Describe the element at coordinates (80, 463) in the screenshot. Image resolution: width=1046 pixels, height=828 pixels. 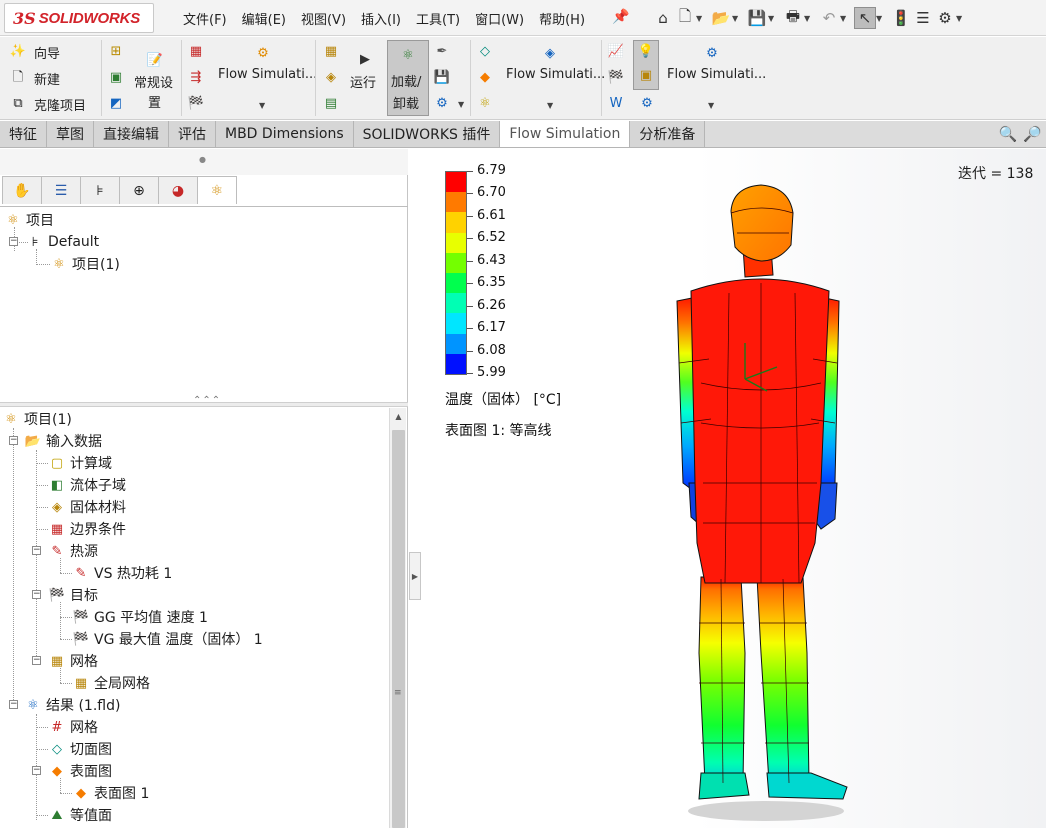
I see `tree-computational-domain: ▢ 计算域` at that location.